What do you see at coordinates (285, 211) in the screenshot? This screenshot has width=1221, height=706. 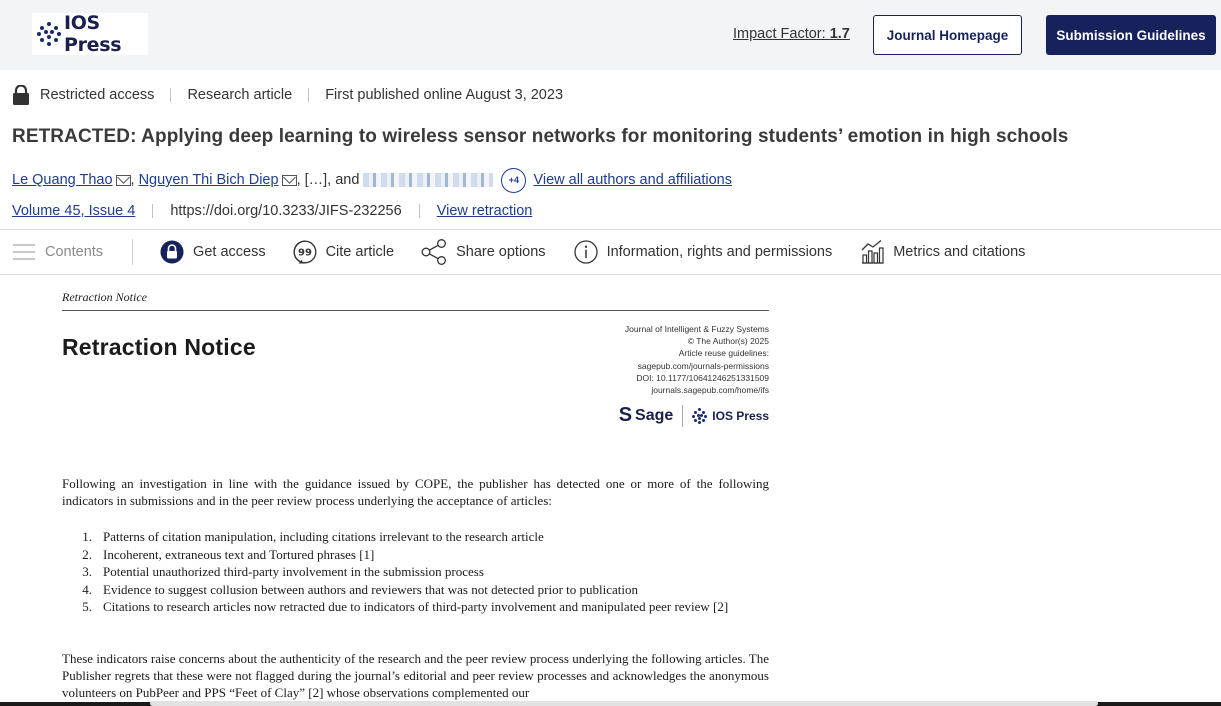 I see `doi-text: https://doi.org/10.3233/JIFS-232256` at bounding box center [285, 211].